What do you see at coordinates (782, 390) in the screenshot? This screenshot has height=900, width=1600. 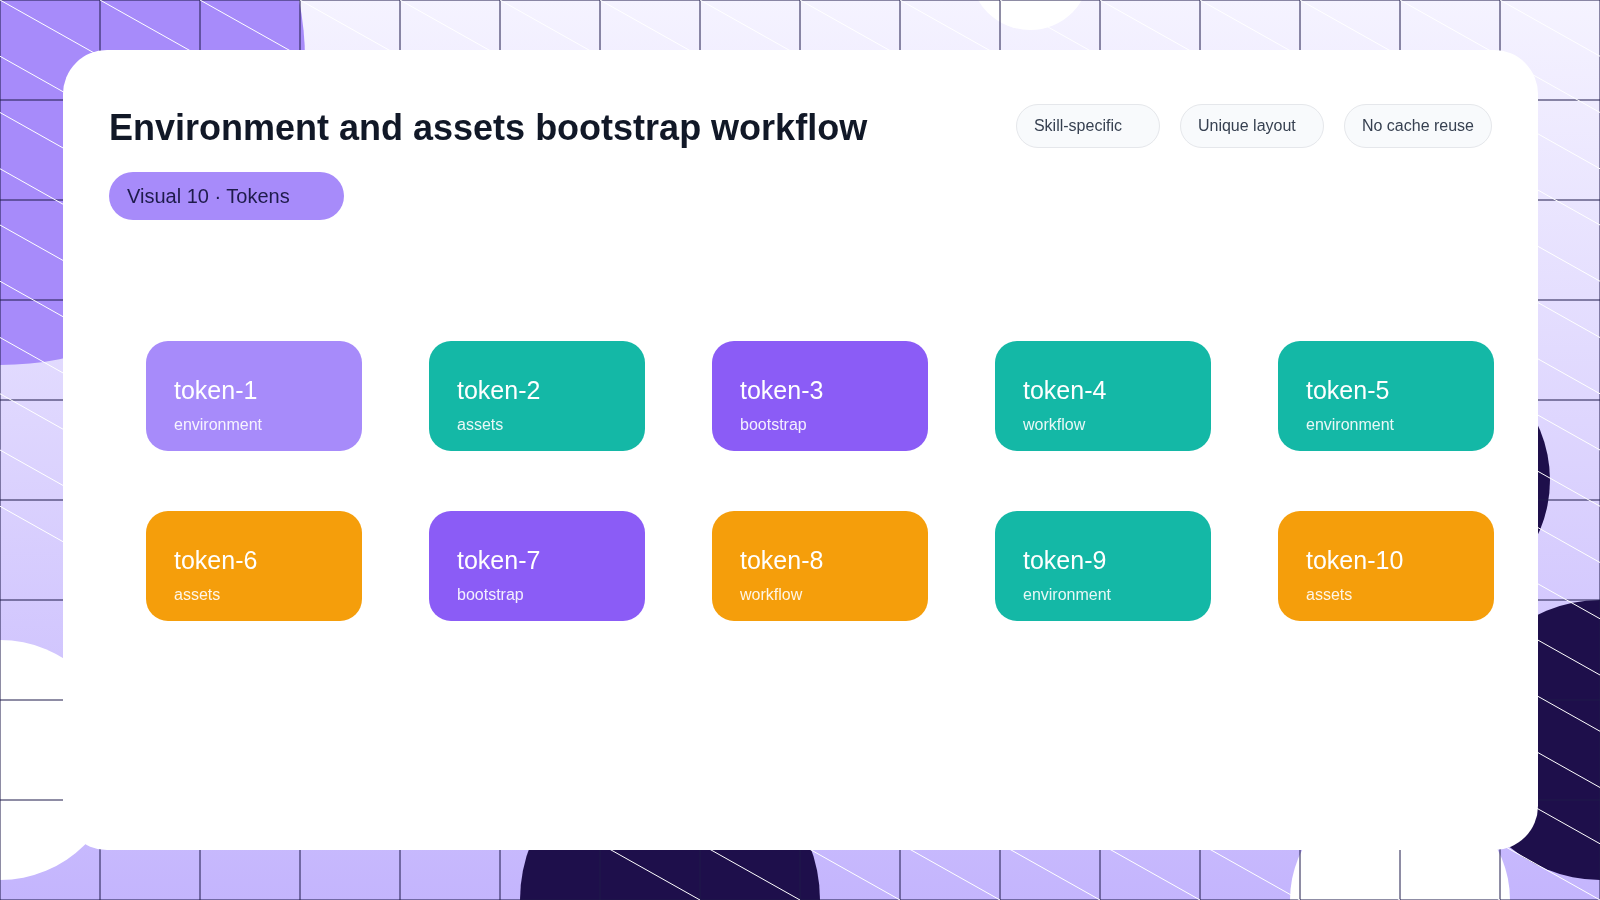 I see `token-label: token-3` at bounding box center [782, 390].